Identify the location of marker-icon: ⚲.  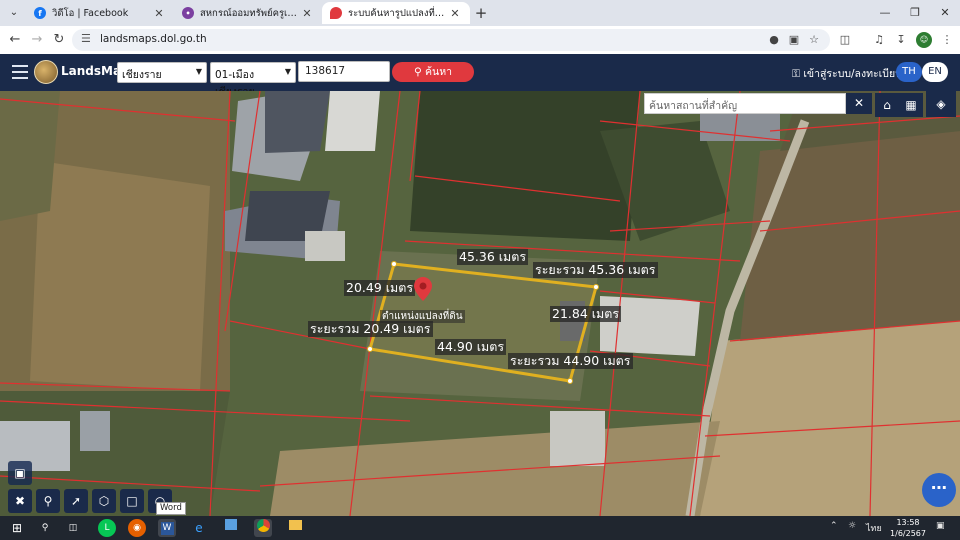
(48, 501).